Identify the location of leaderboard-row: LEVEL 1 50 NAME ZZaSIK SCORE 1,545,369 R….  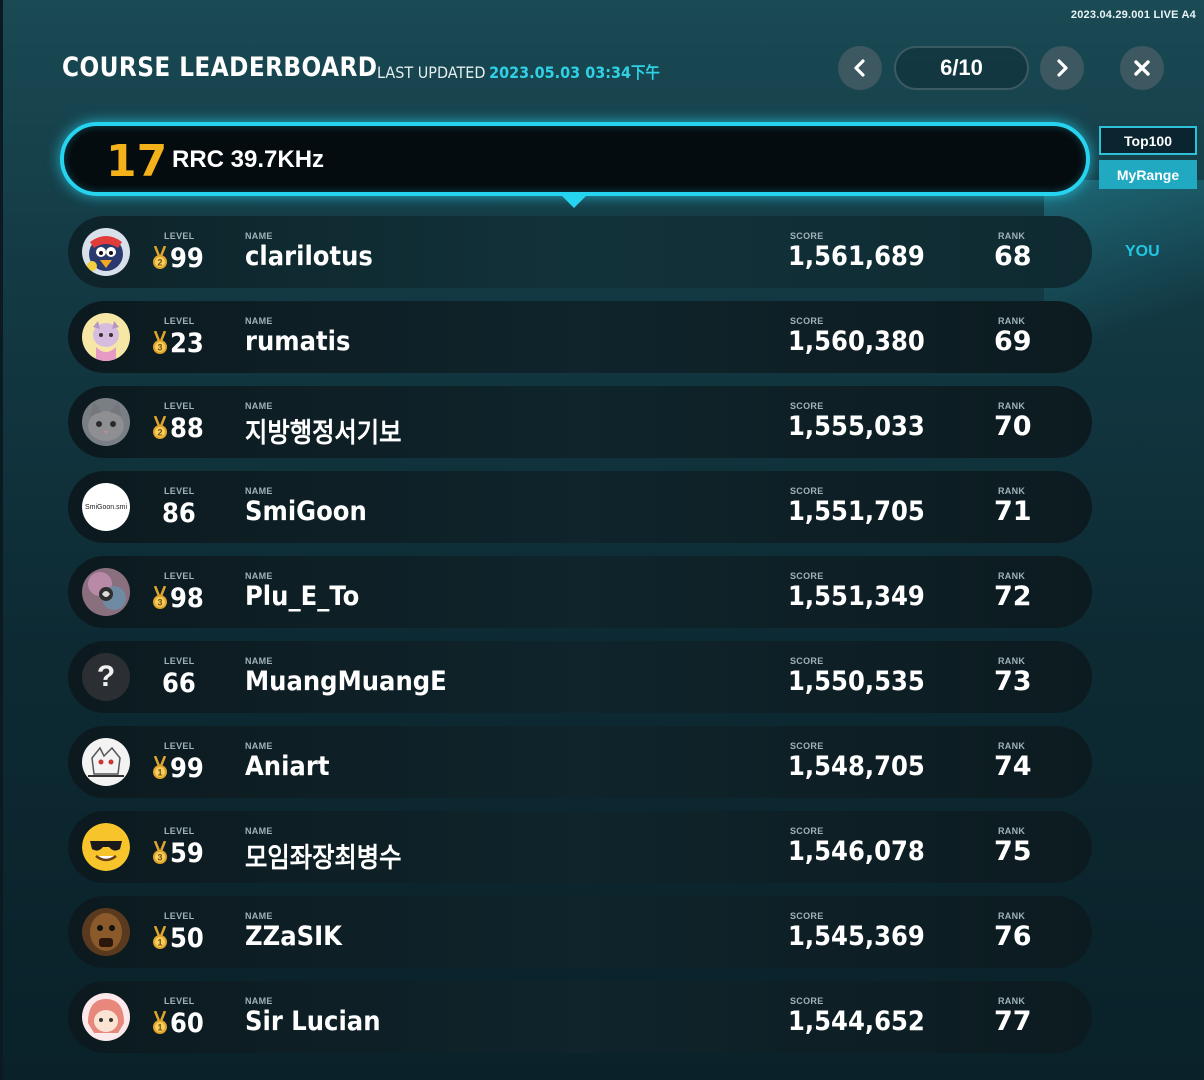
(580, 932).